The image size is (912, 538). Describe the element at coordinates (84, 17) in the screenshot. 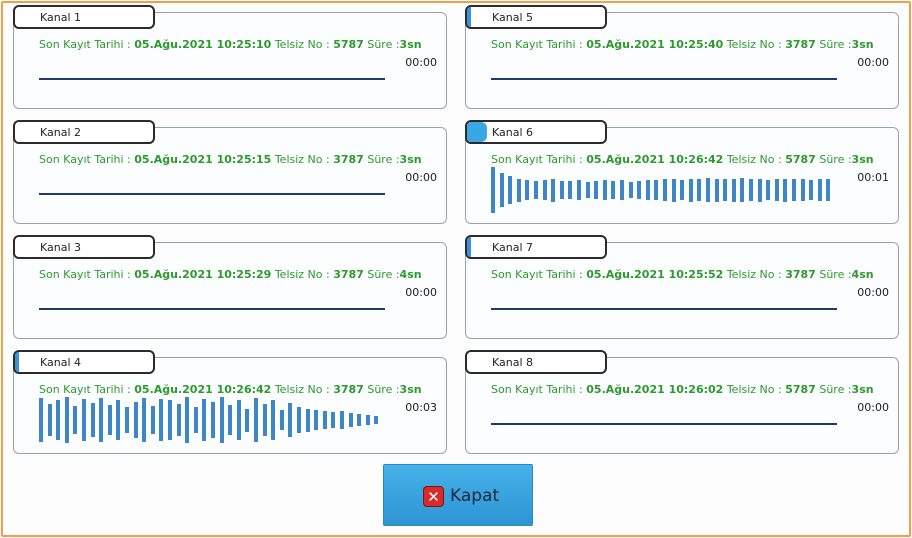

I see `channel-tab: Kanal 1` at that location.